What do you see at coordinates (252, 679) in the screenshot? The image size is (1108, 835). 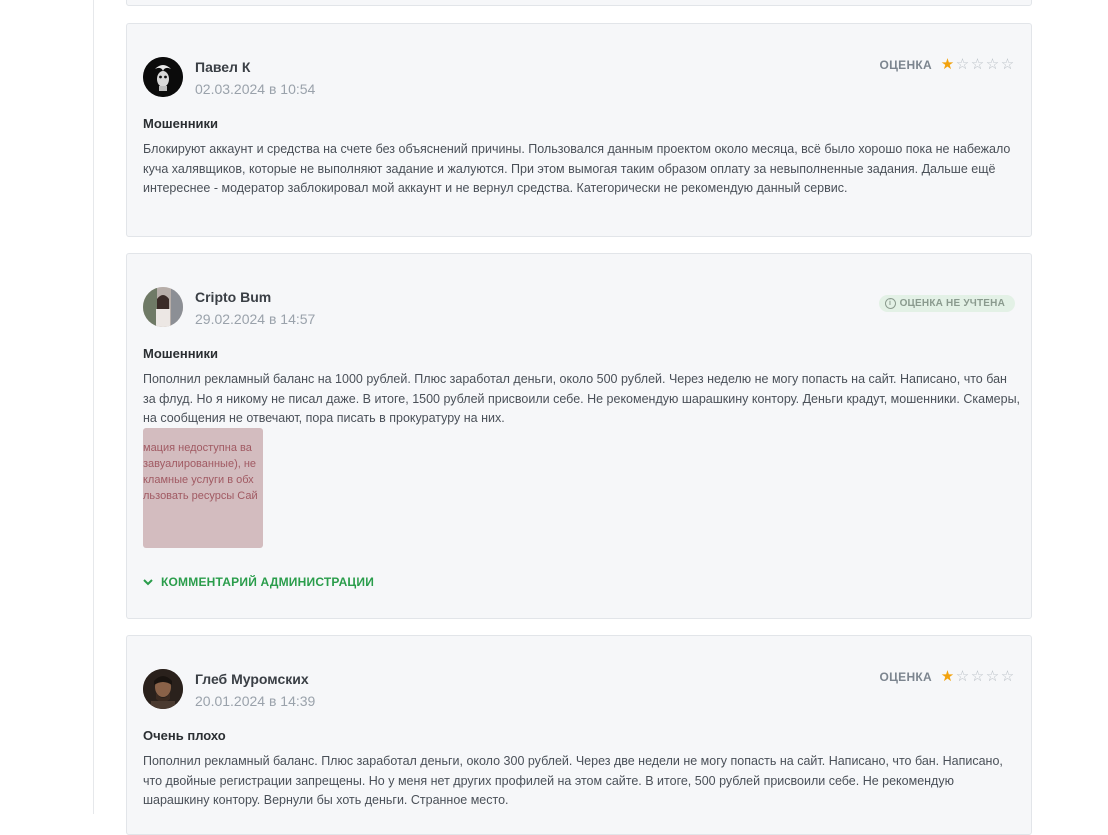 I see `review-author: Глеб Муромских` at bounding box center [252, 679].